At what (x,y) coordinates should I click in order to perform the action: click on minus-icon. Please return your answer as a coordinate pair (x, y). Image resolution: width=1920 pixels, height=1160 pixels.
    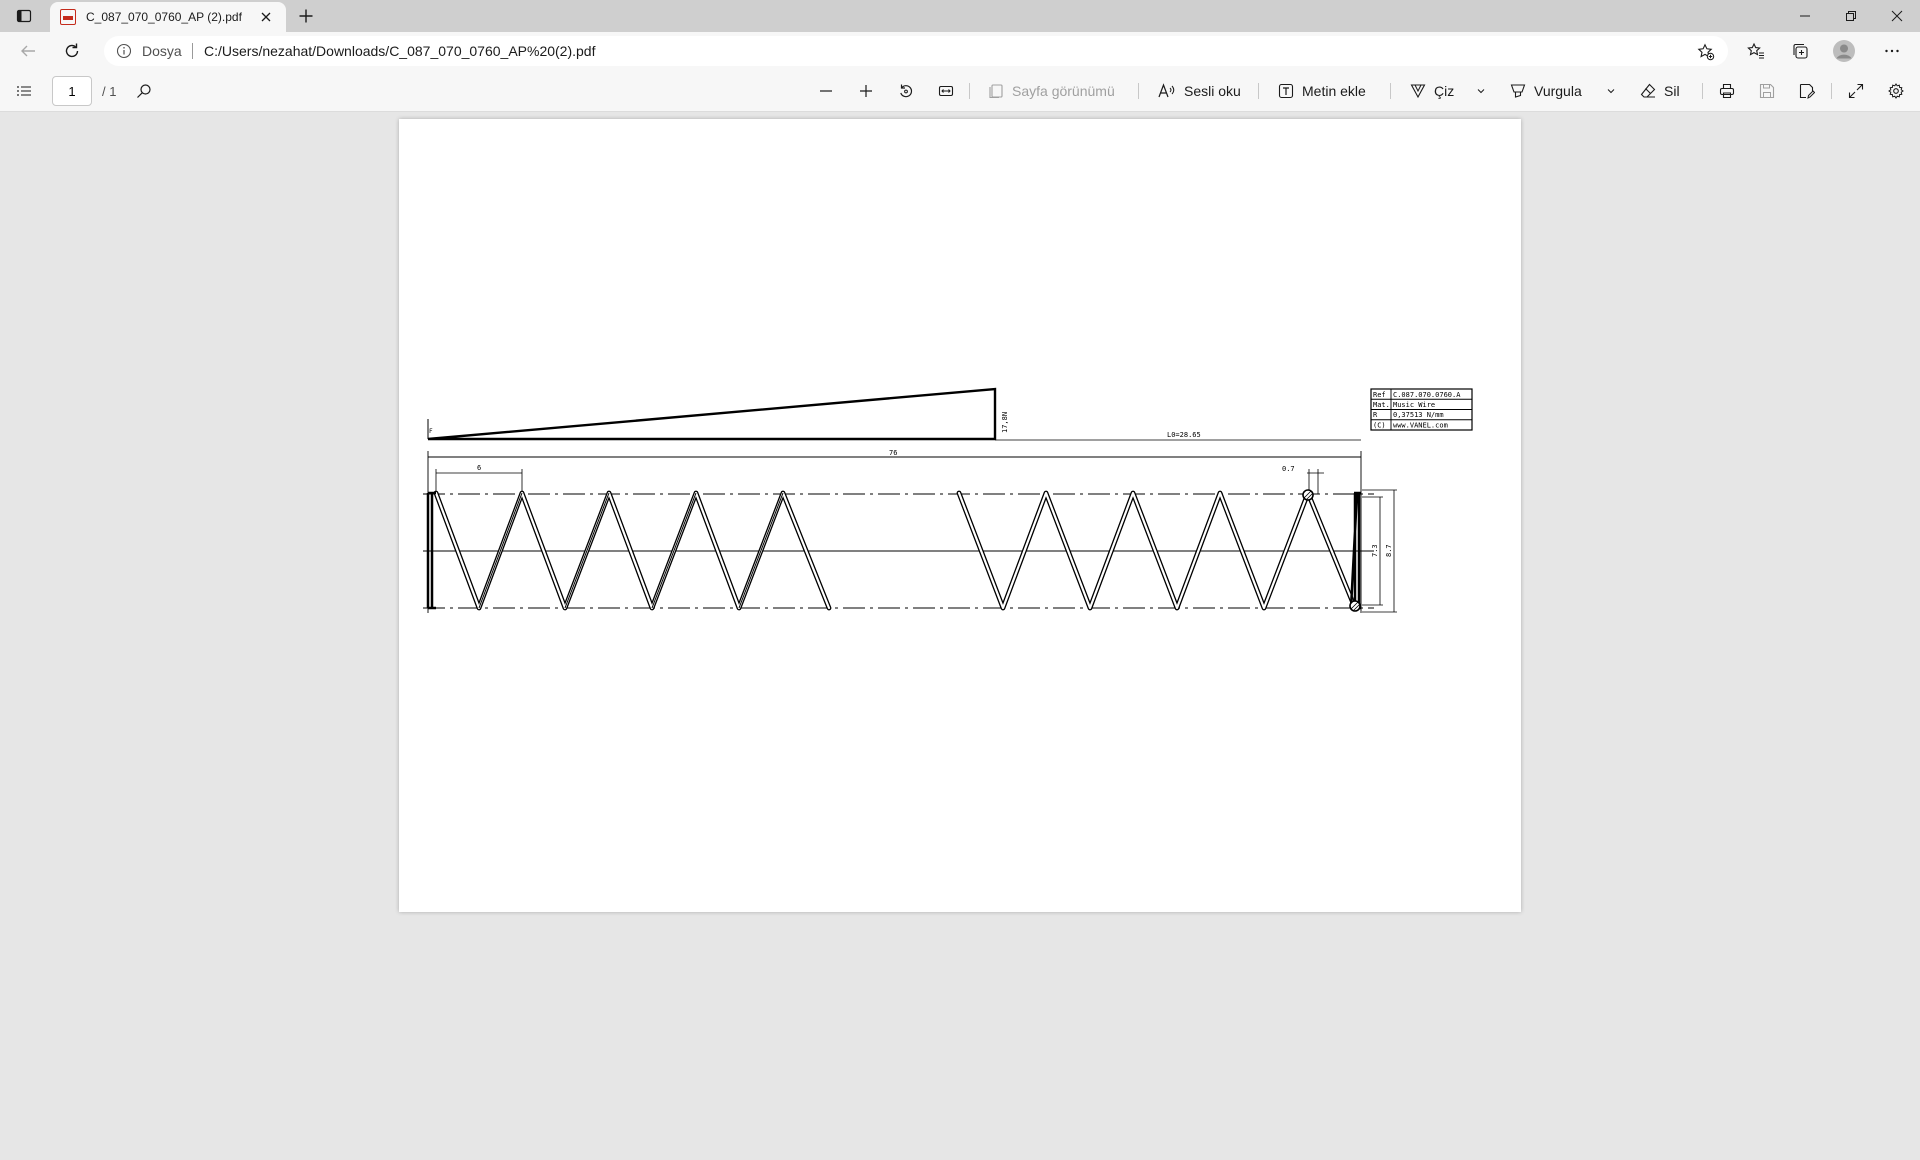
    Looking at the image, I should click on (826, 91).